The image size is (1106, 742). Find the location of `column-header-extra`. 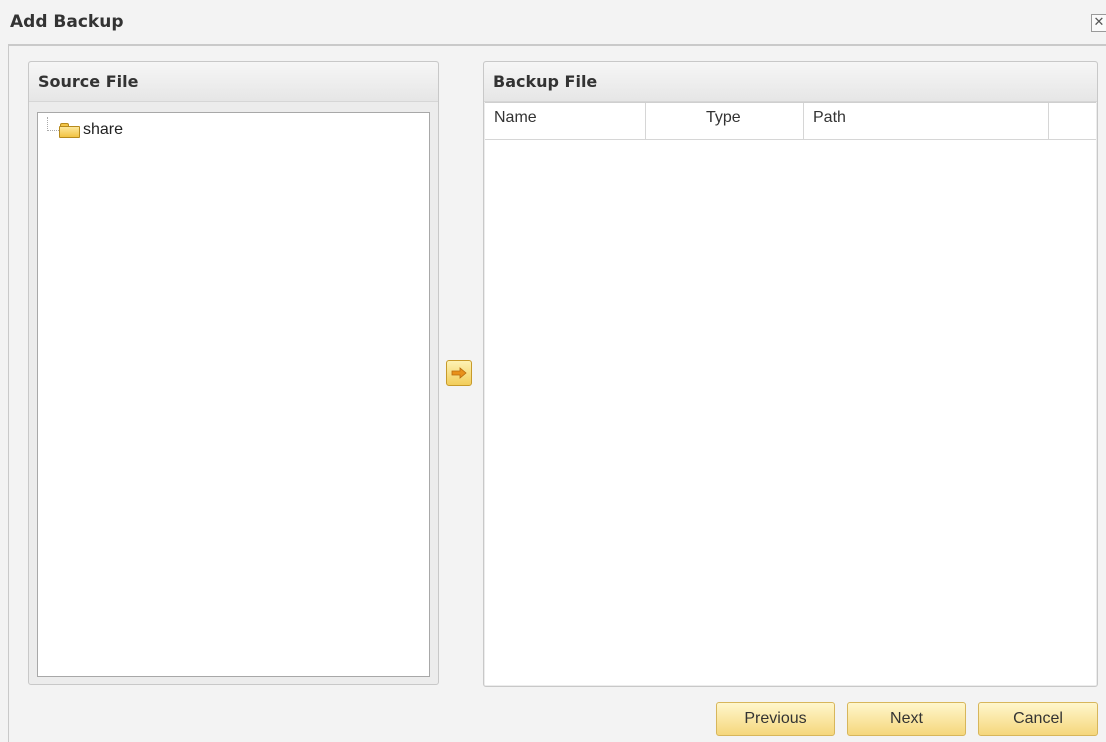

column-header-extra is located at coordinates (1072, 121).